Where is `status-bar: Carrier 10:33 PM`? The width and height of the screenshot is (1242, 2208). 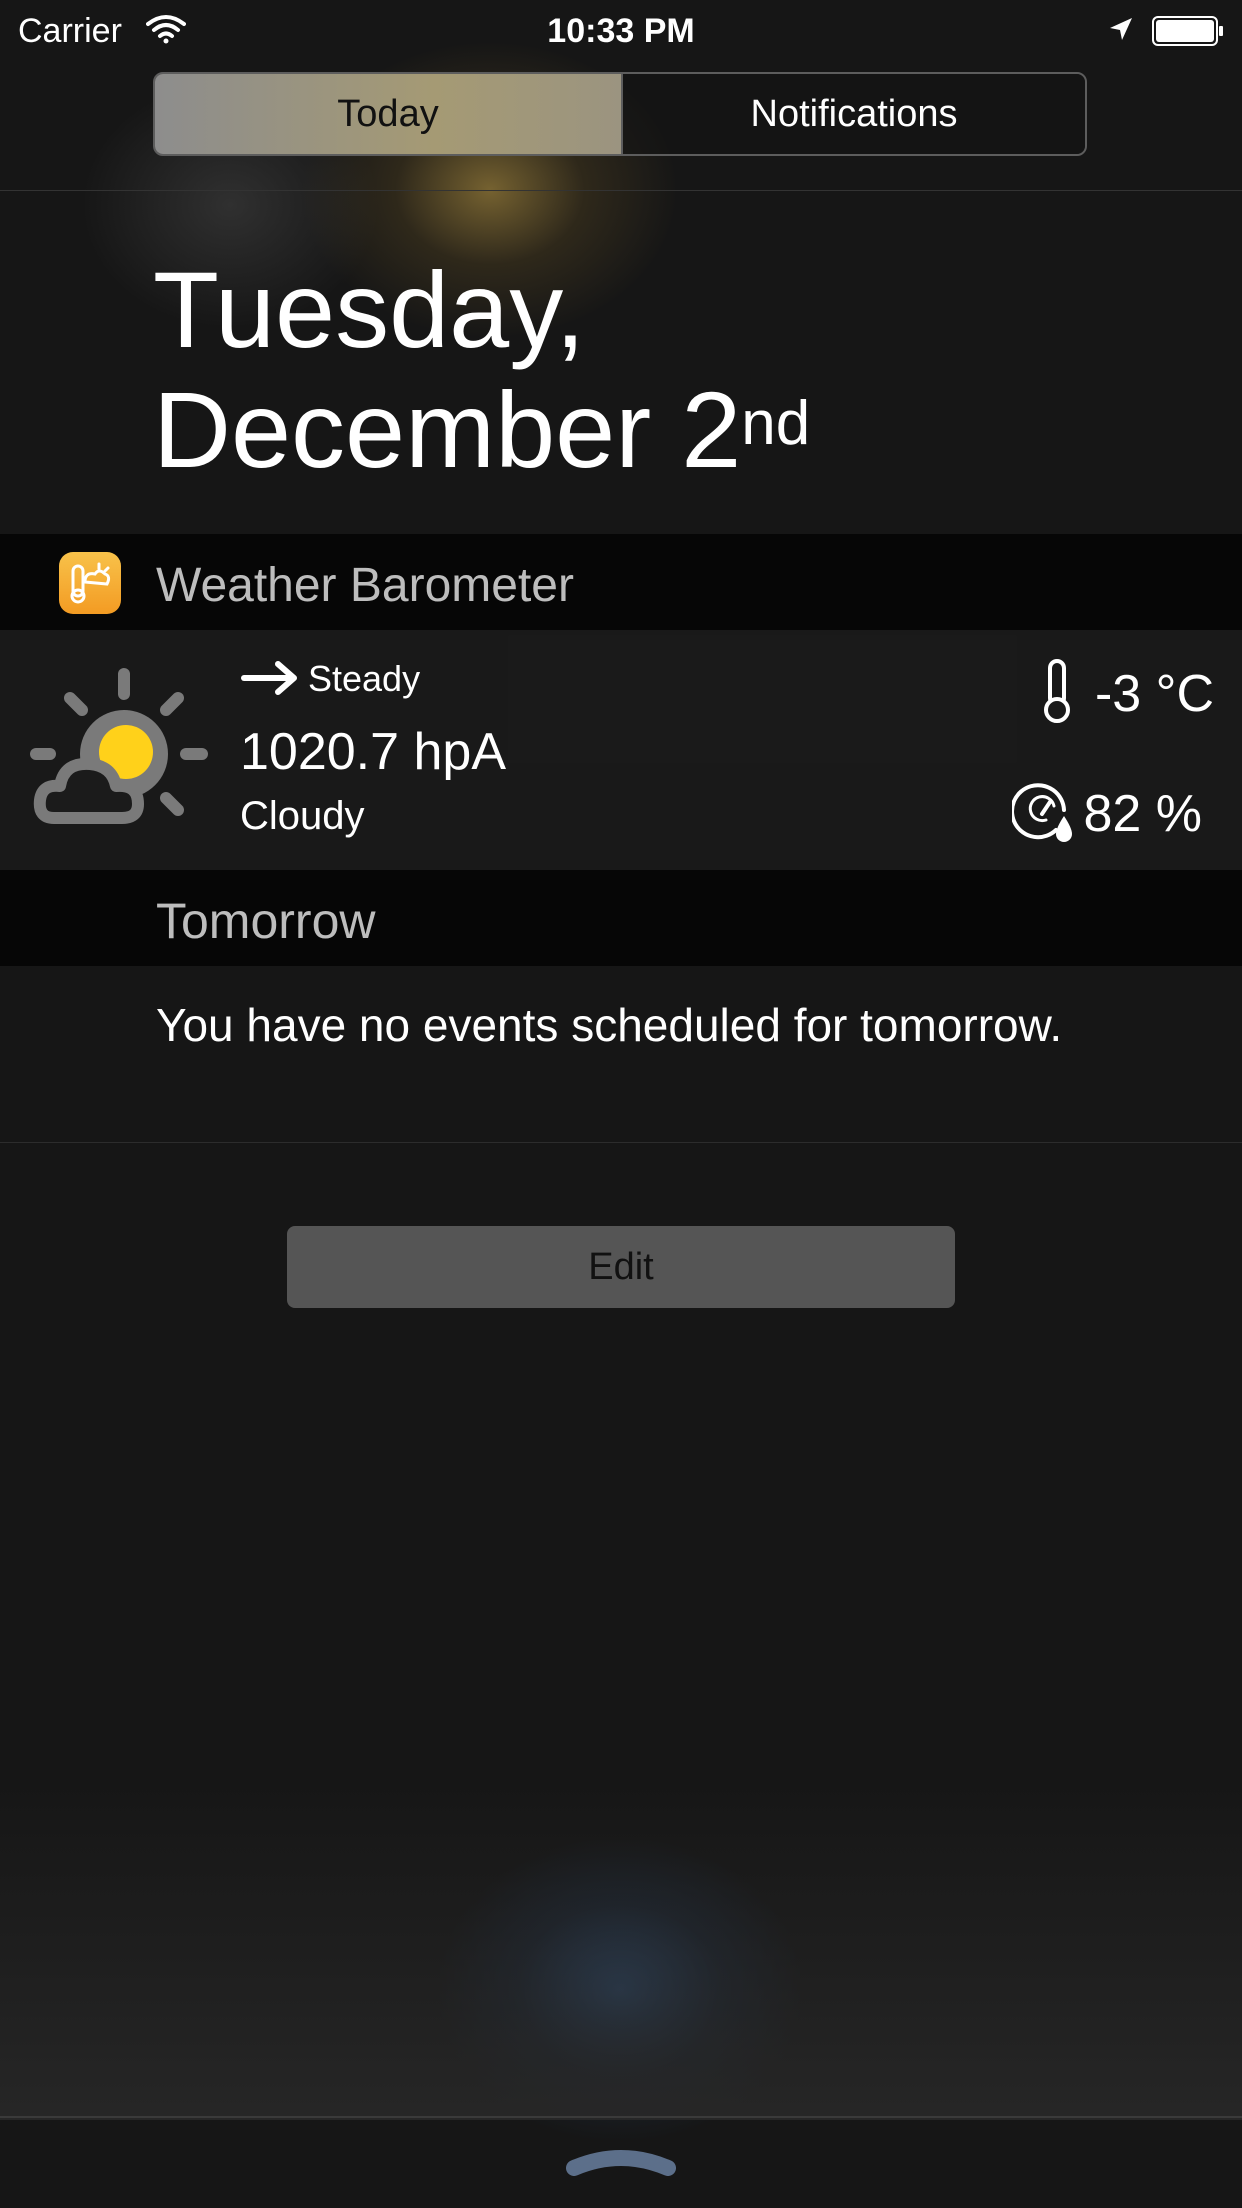 status-bar: Carrier 10:33 PM is located at coordinates (621, 30).